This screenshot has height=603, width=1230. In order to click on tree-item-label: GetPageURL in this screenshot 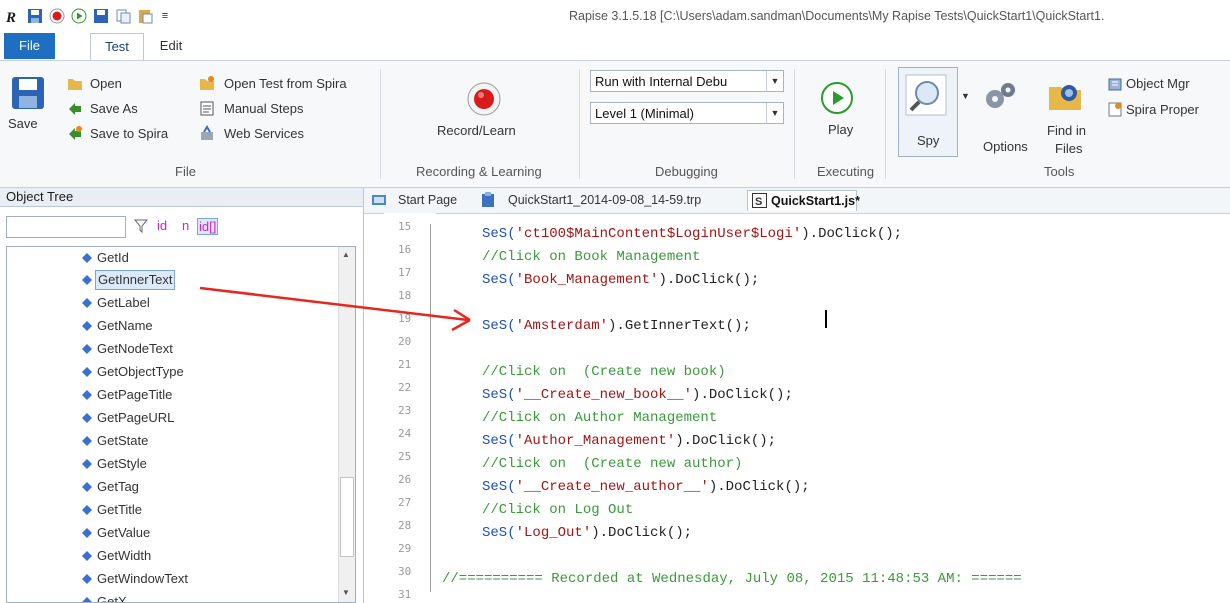, I will do `click(136, 417)`.